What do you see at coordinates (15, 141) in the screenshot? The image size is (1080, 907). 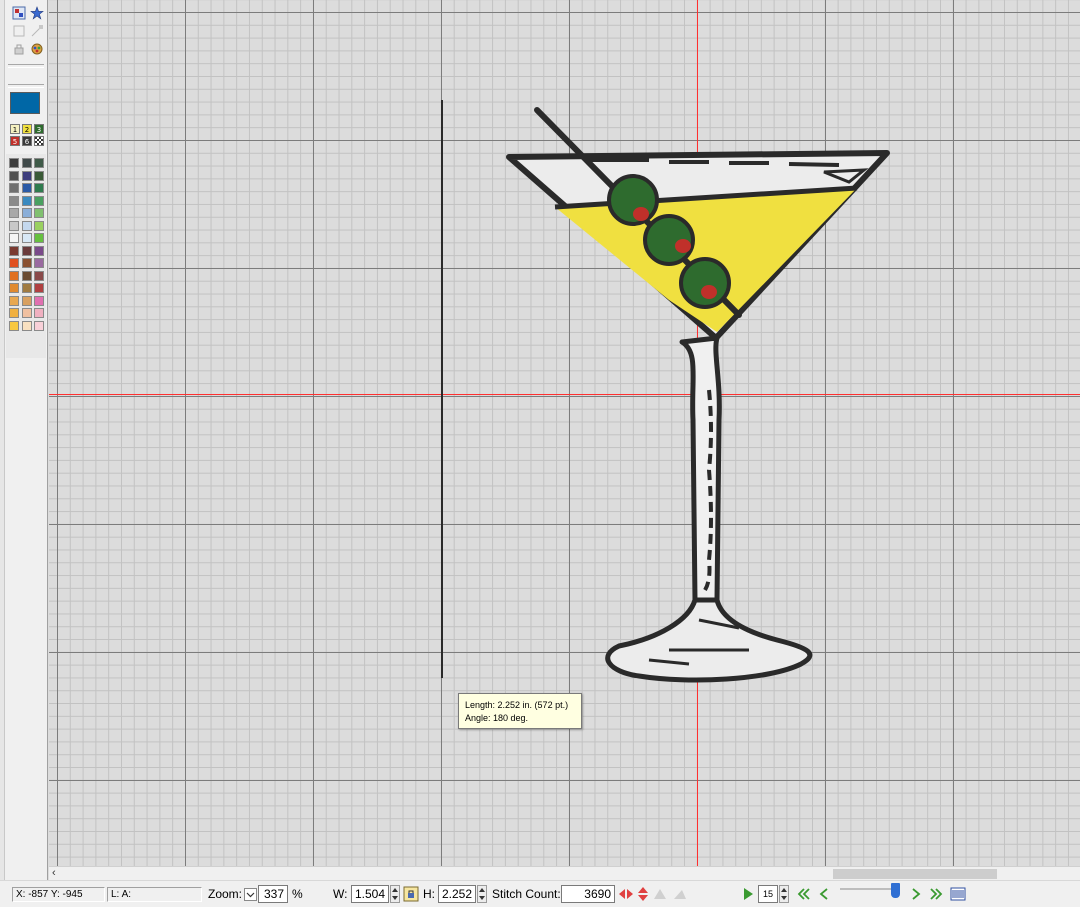 I see `color-slot-5: 5` at bounding box center [15, 141].